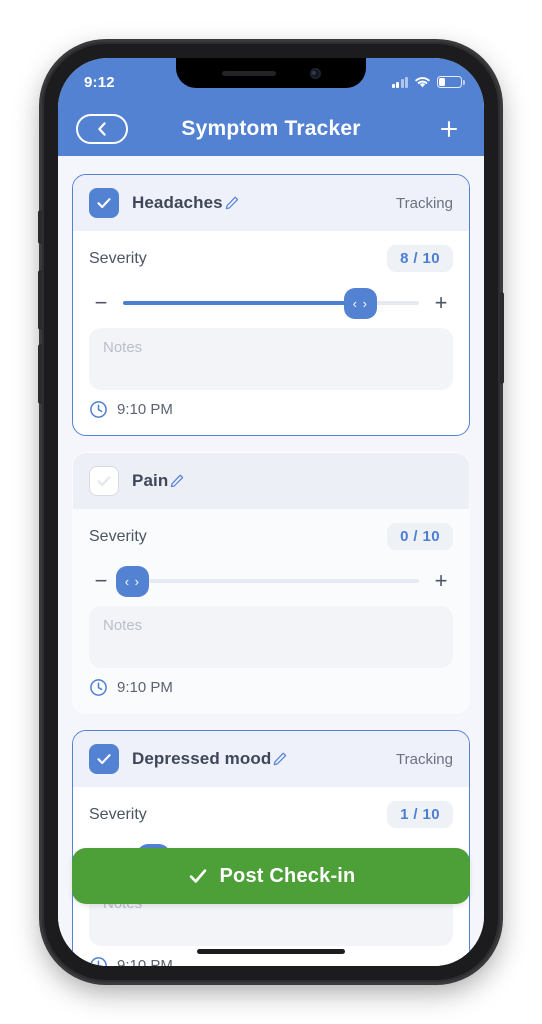 Image resolution: width=542 pixels, height=1024 pixels. What do you see at coordinates (202, 758) in the screenshot?
I see `symptom-name: Depressed mood` at bounding box center [202, 758].